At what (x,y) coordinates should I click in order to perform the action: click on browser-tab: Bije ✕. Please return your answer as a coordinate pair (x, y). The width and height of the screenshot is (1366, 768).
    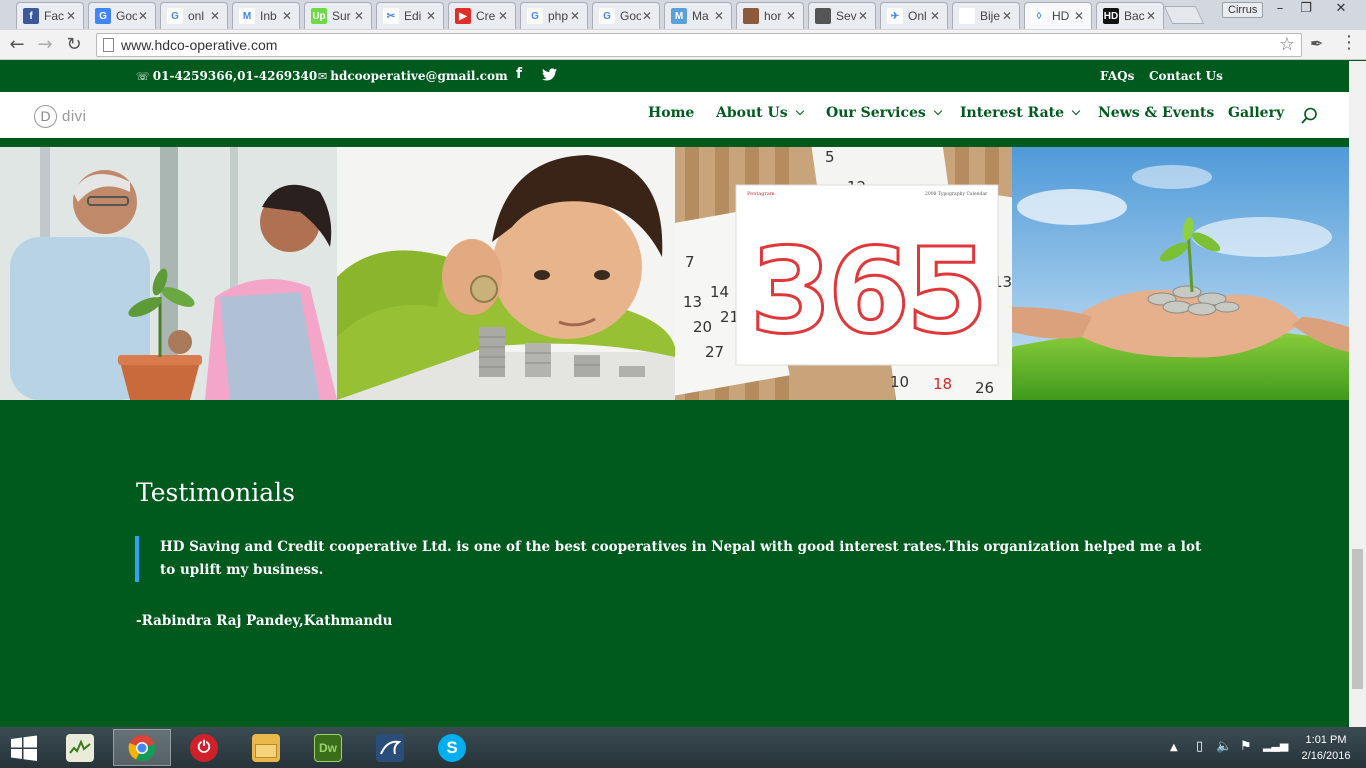
    Looking at the image, I should click on (986, 15).